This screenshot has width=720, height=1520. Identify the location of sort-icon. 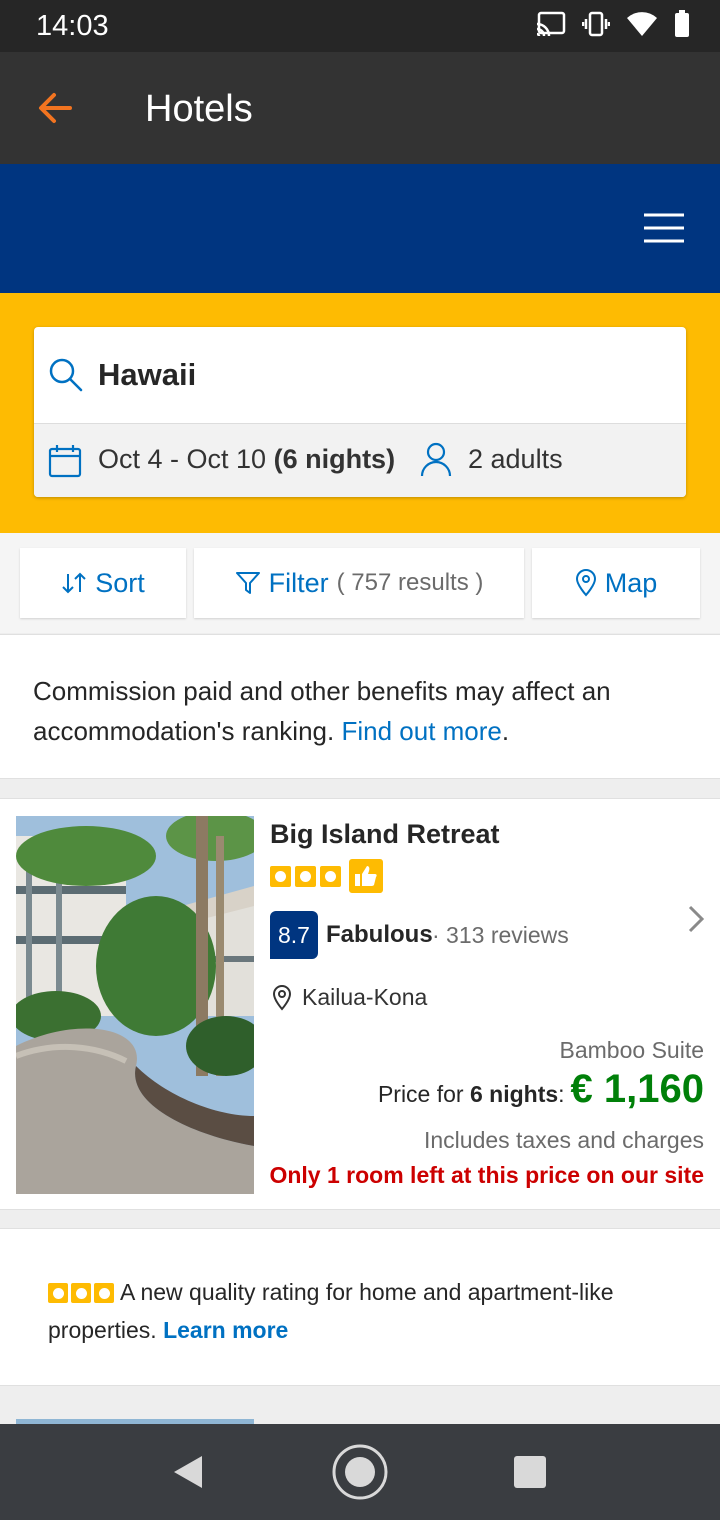
(74, 583).